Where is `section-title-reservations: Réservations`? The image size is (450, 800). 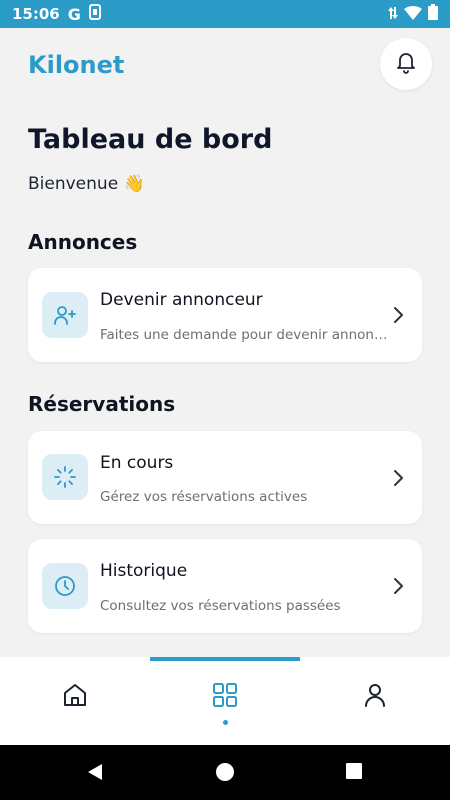
section-title-reservations: Réservations is located at coordinates (102, 404).